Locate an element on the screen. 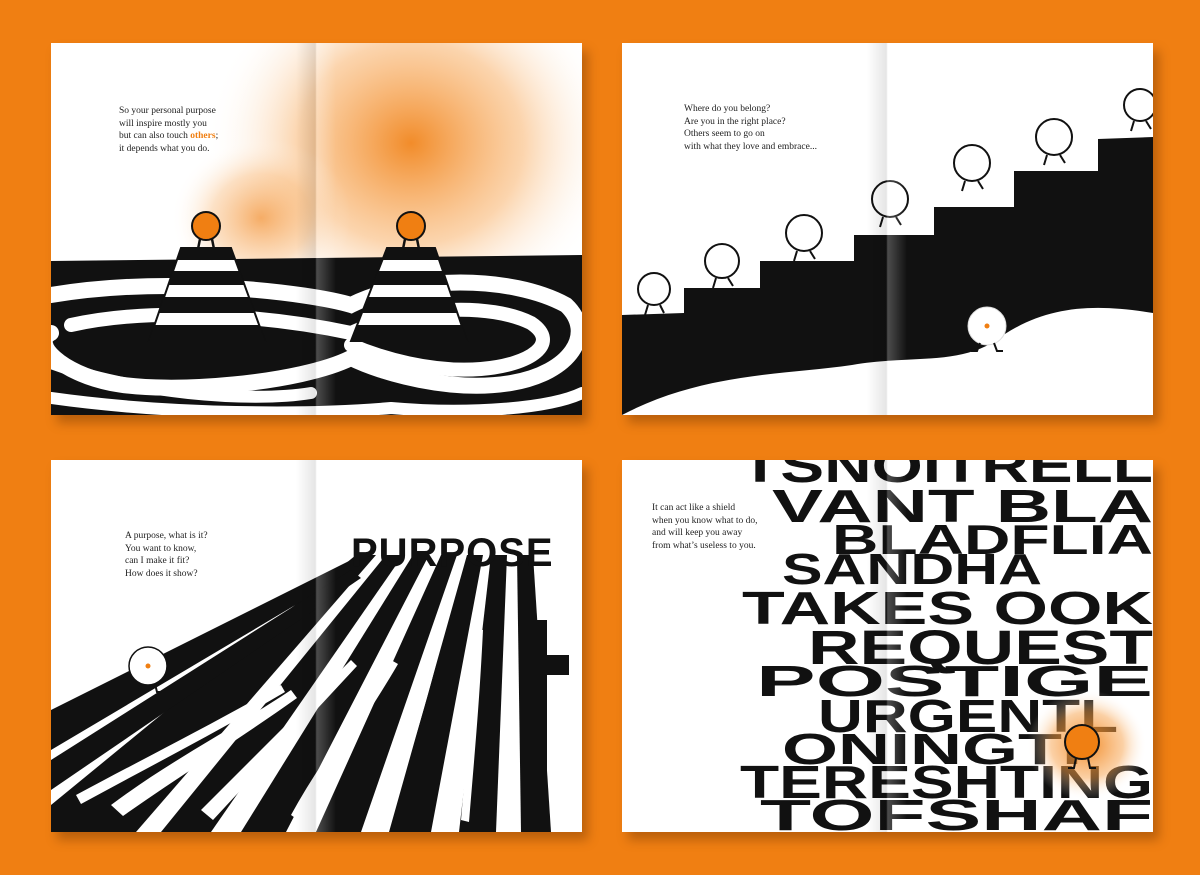 The image size is (1200, 875). text-line: and will keep you away is located at coordinates (697, 533).